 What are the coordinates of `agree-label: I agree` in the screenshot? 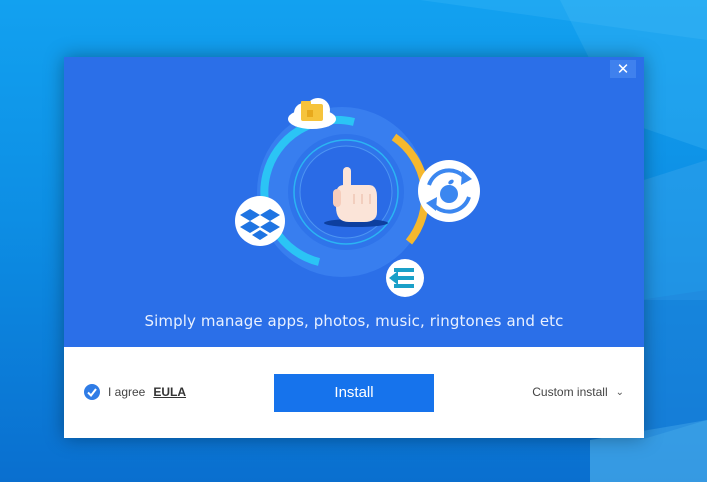 It's located at (127, 392).